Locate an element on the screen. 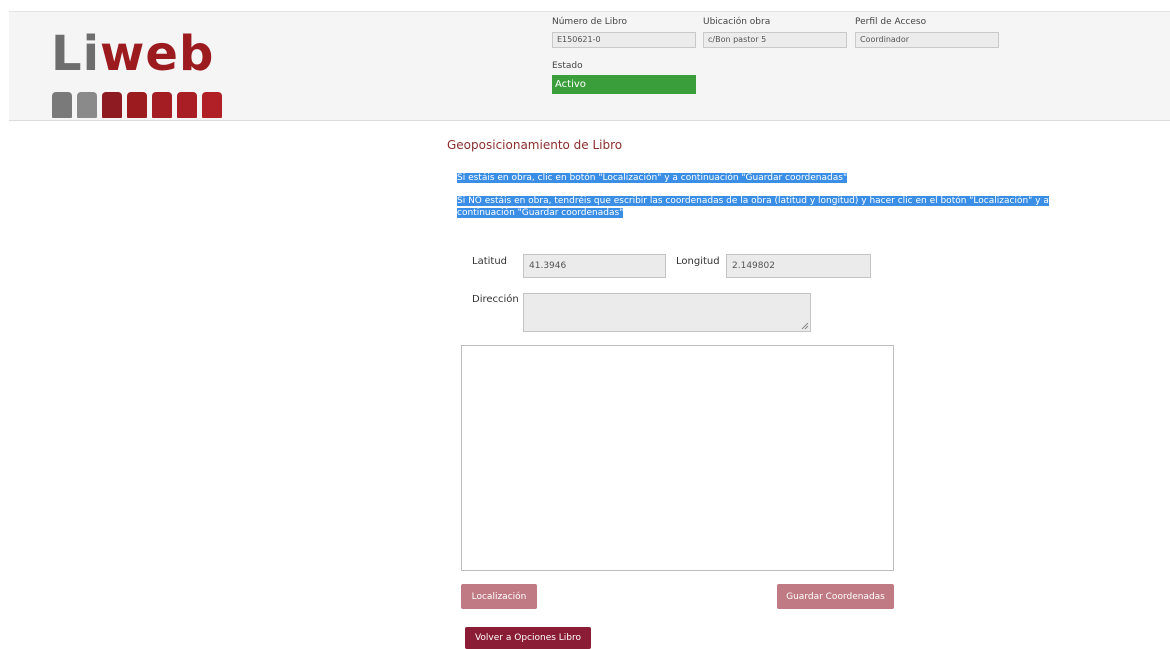 The height and width of the screenshot is (649, 1170). localizacion-button: Localización is located at coordinates (499, 596).